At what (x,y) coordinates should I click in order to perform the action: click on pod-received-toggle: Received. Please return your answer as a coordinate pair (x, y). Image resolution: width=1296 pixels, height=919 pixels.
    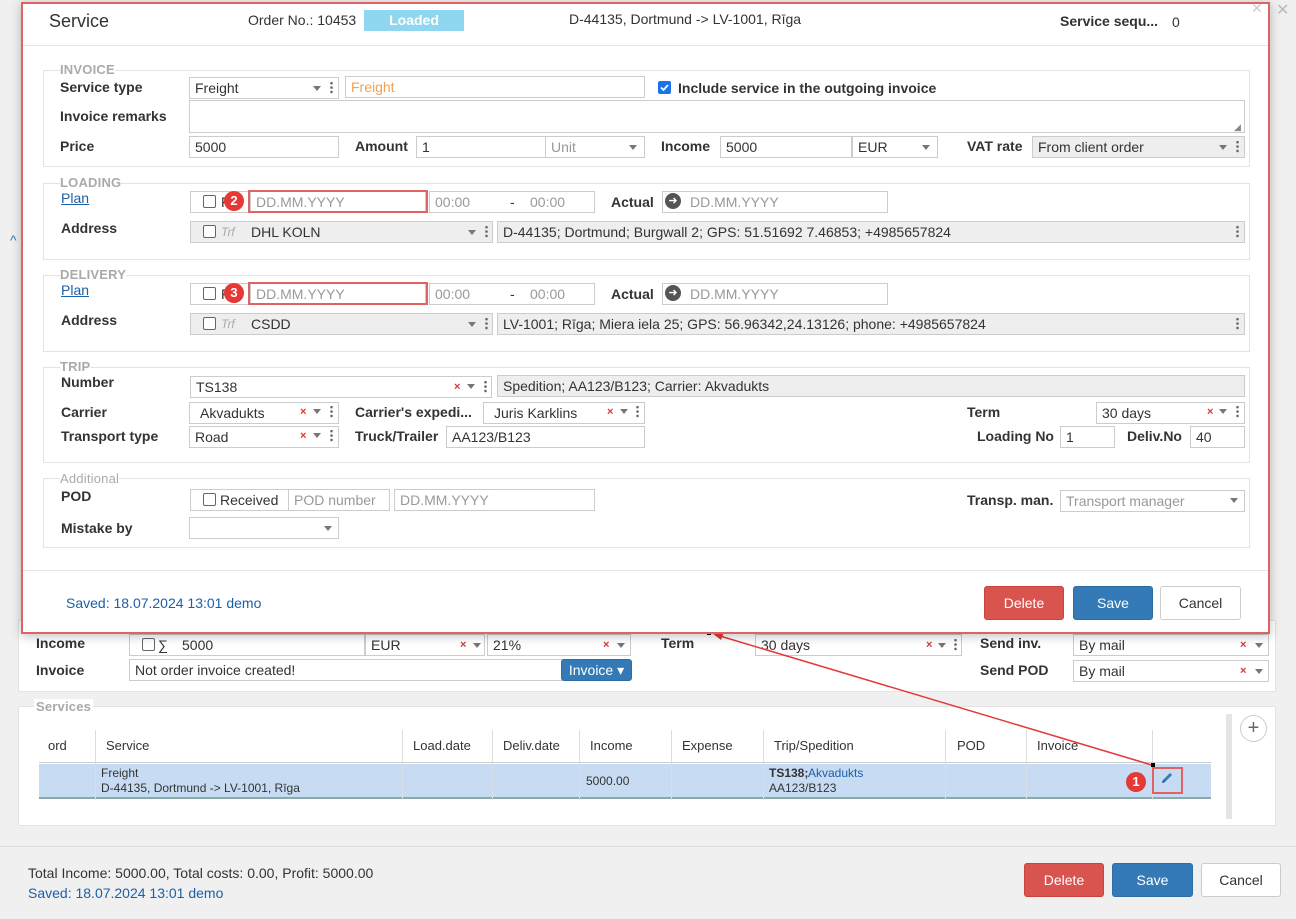
    Looking at the image, I should click on (239, 500).